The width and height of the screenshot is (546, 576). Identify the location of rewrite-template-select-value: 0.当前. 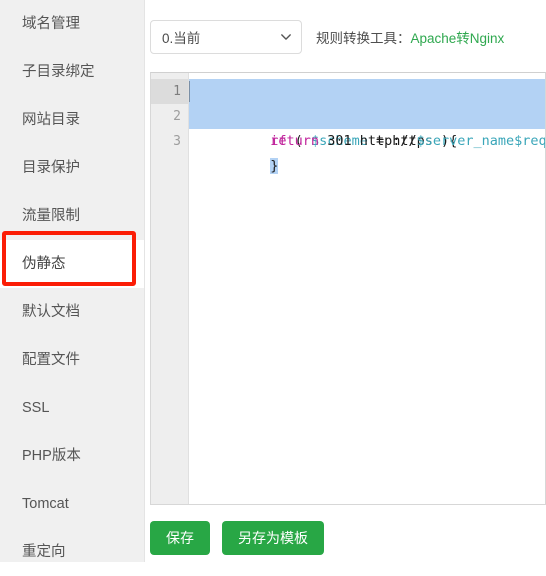
(181, 38).